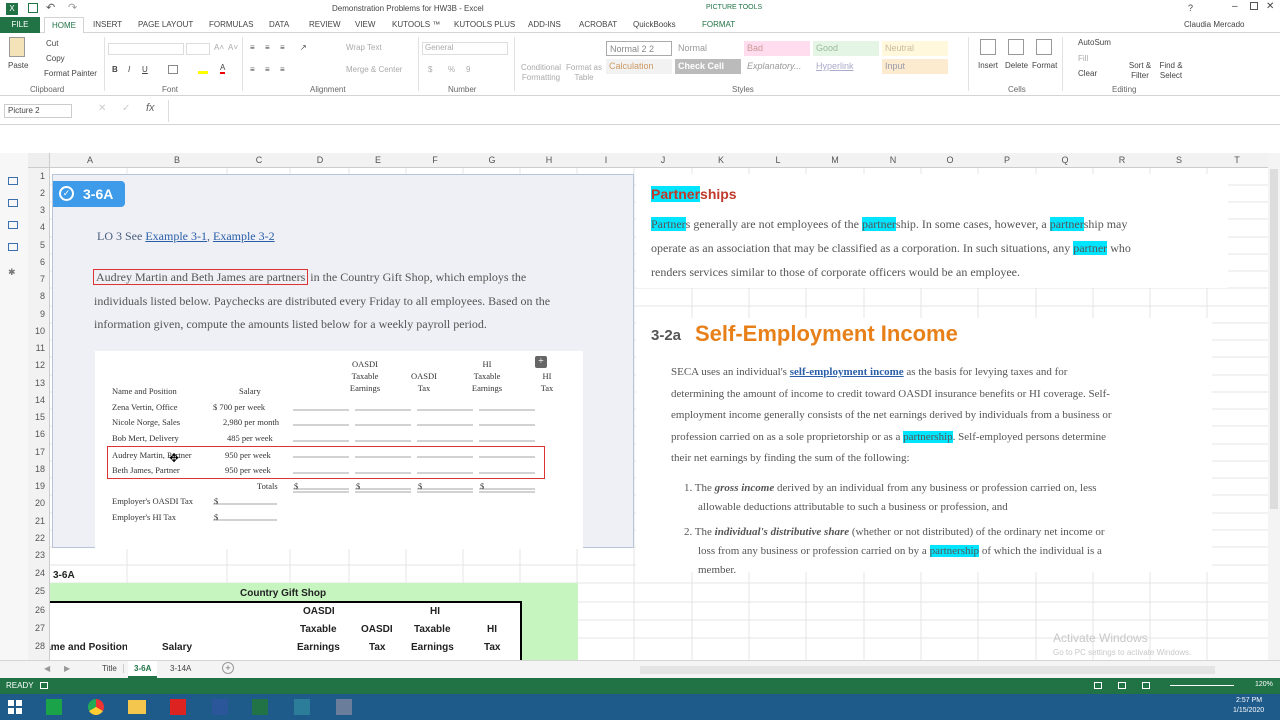 Image resolution: width=1280 pixels, height=720 pixels. I want to click on tab-page-layout: PAGE LAYOUT, so click(165, 24).